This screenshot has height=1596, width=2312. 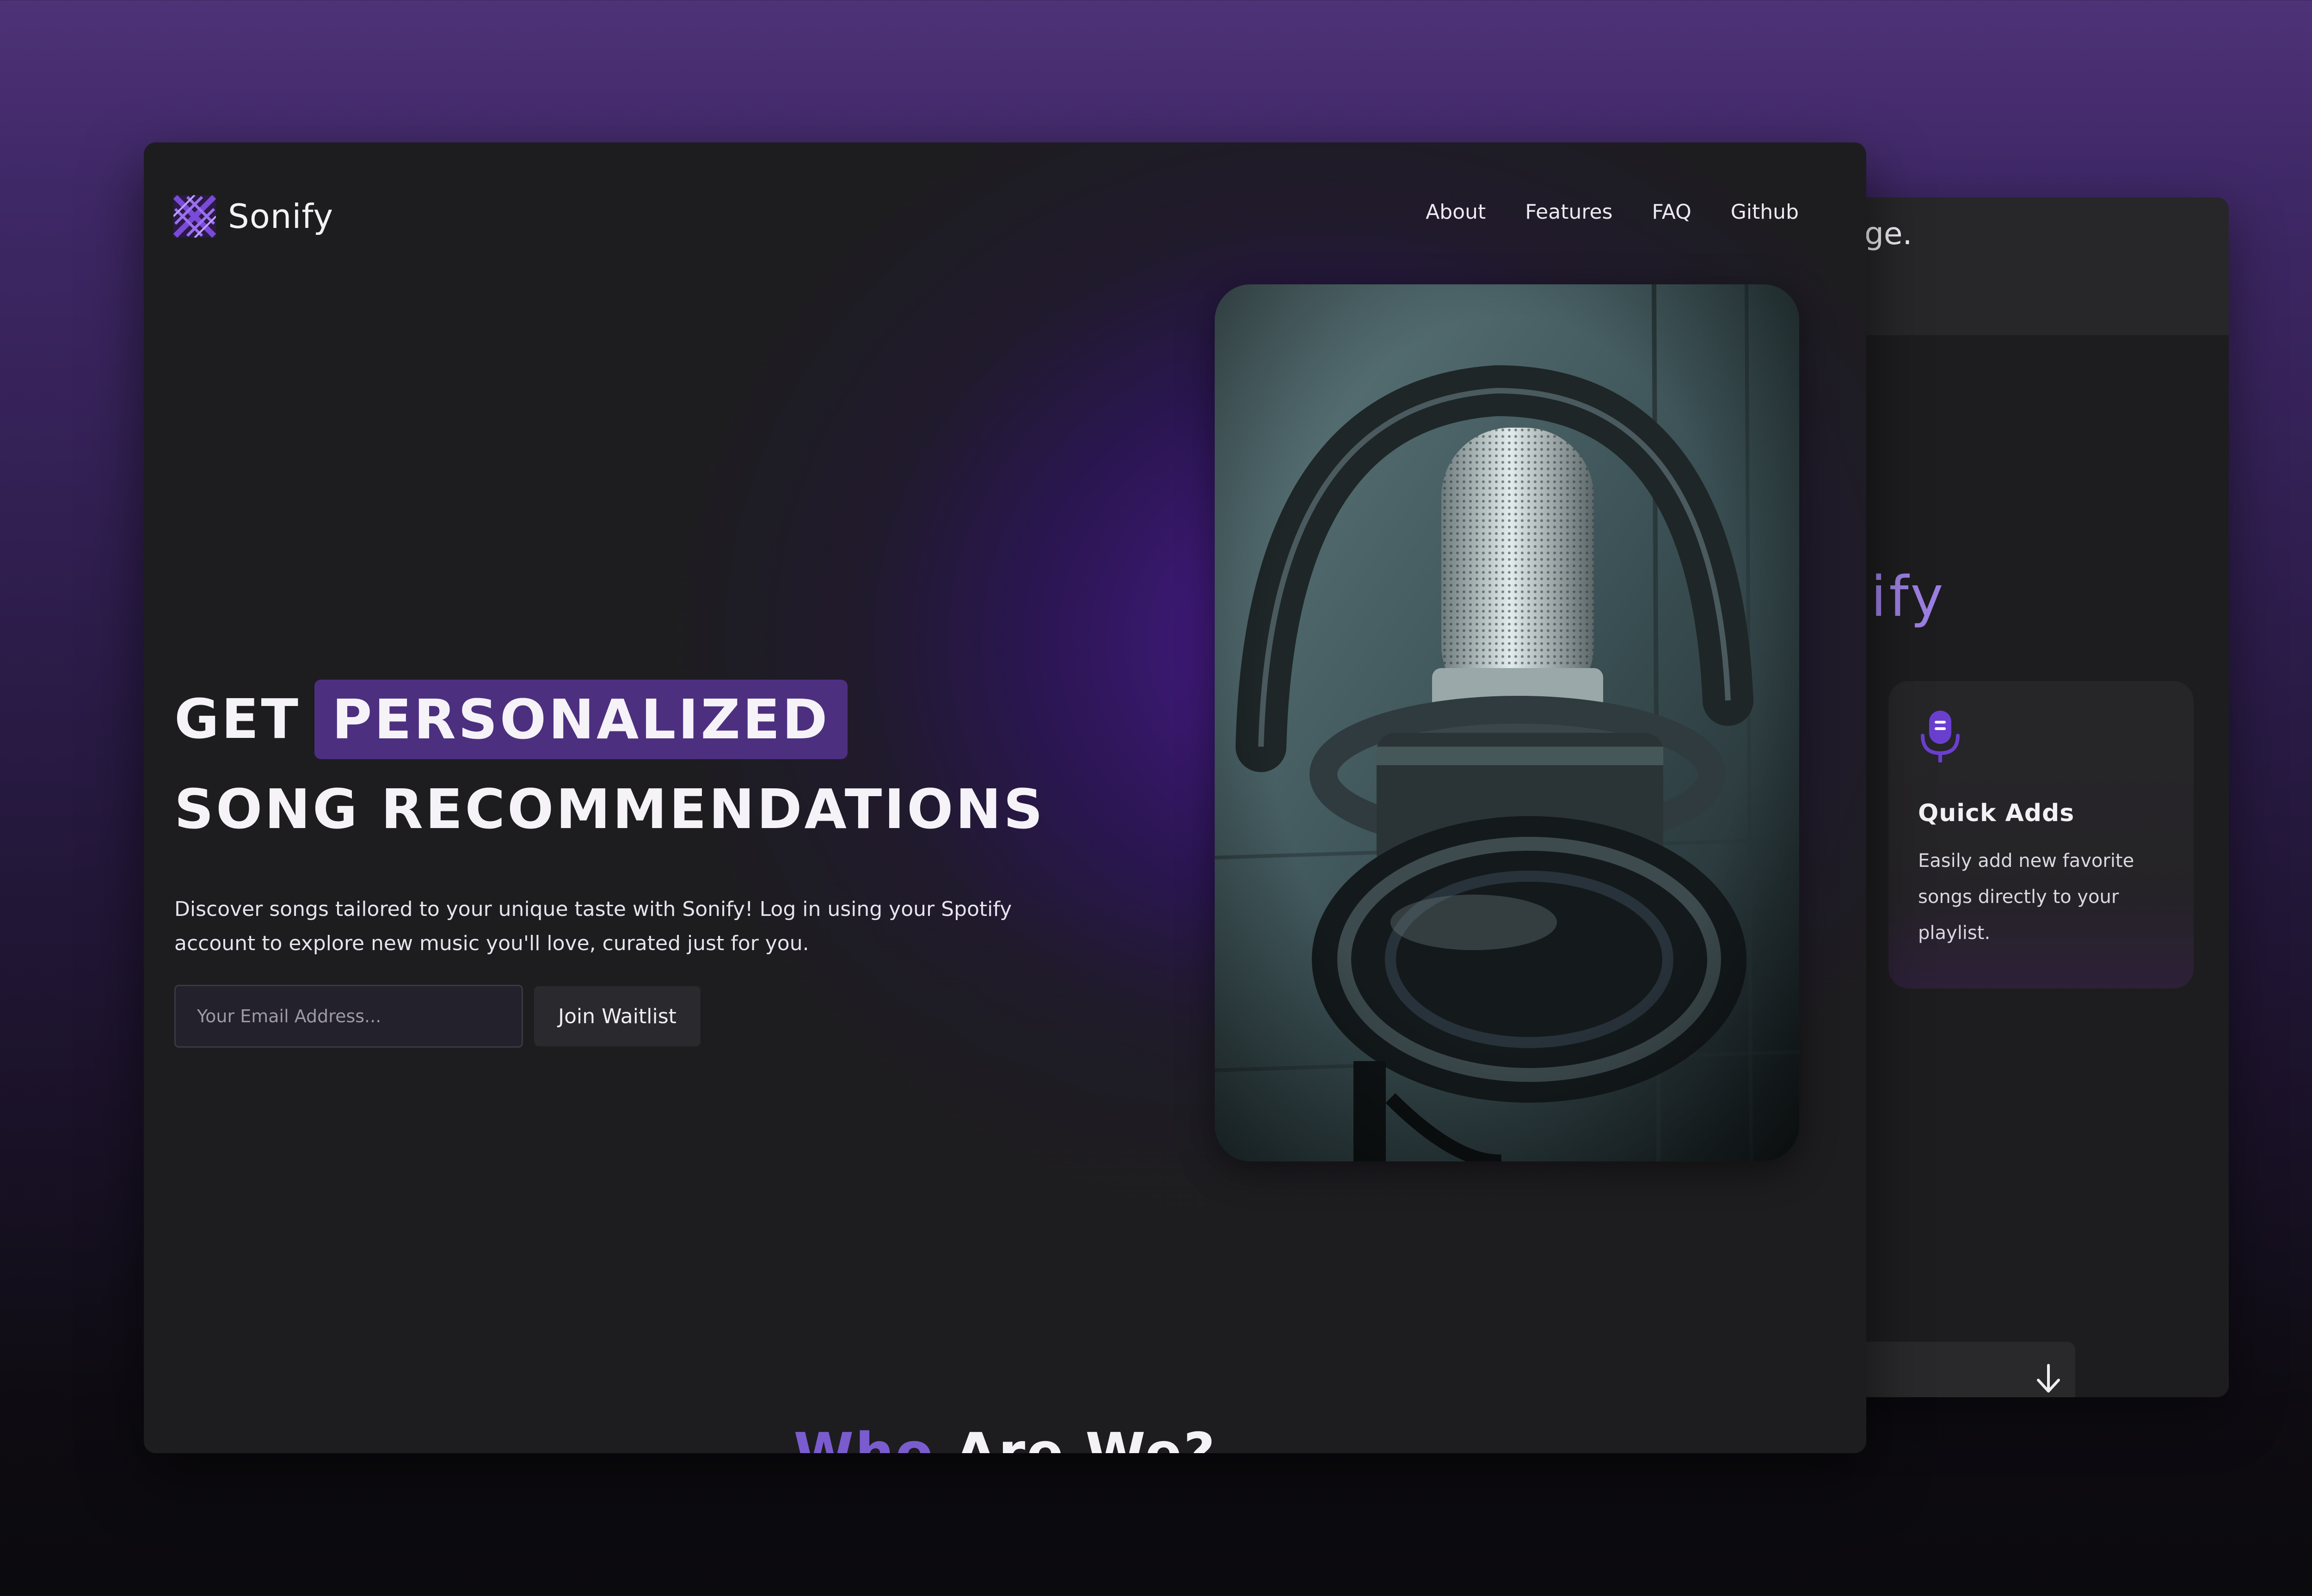 I want to click on hero-title-highlight: PERSONALIZED, so click(x=581, y=719).